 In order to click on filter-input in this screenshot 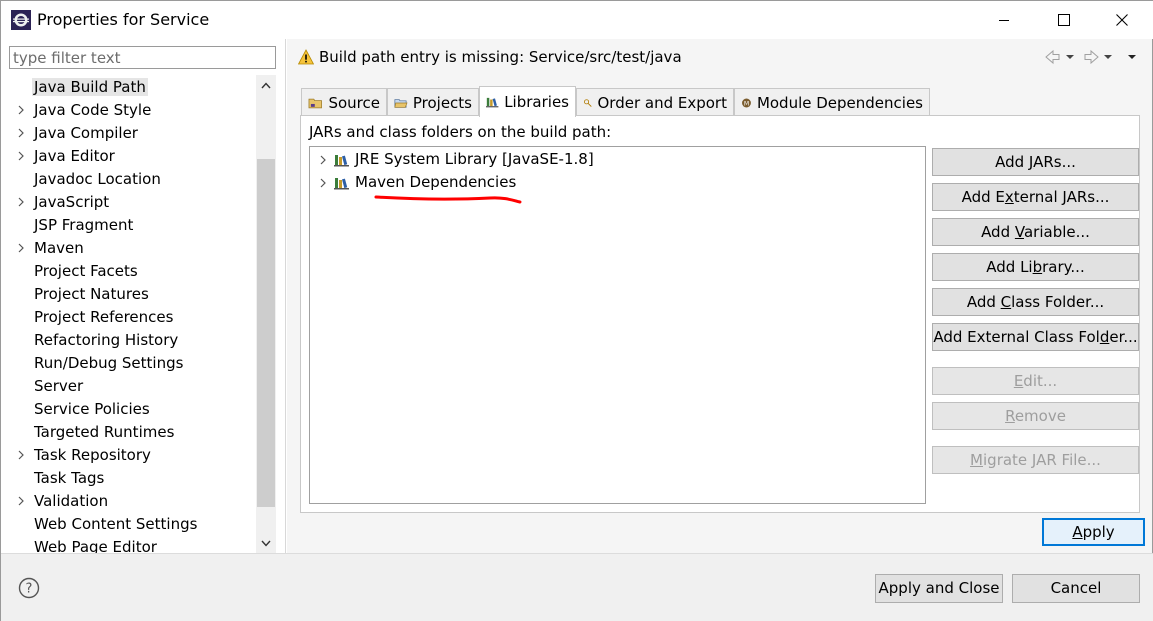, I will do `click(142, 57)`.